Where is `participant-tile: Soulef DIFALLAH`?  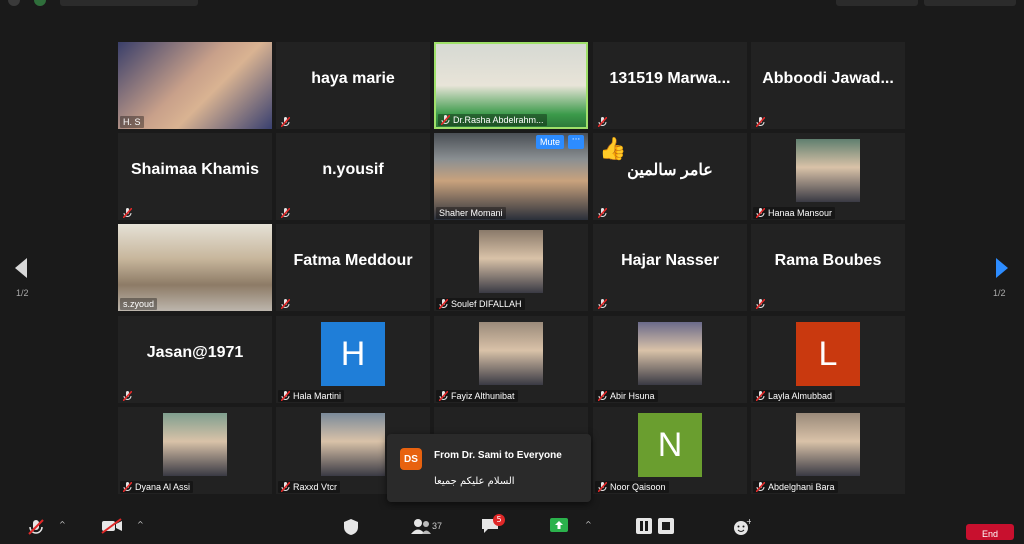
participant-tile: Soulef DIFALLAH is located at coordinates (511, 267).